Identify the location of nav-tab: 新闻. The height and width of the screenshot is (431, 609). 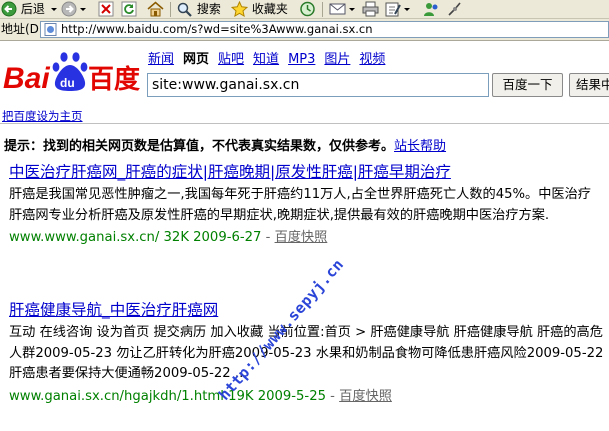
(161, 59).